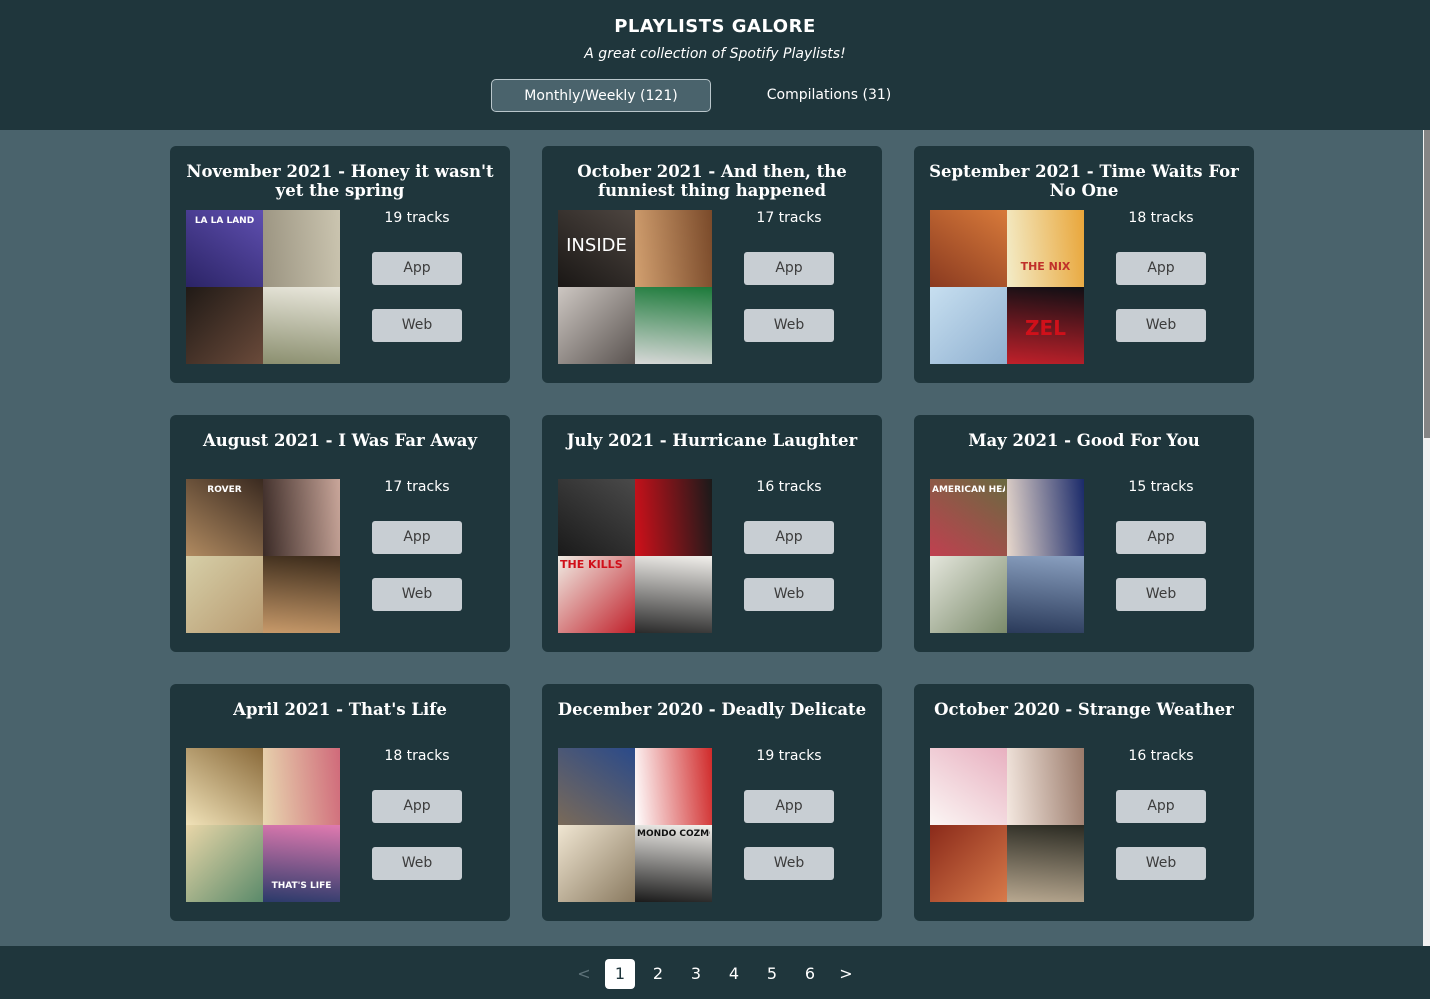 The width and height of the screenshot is (1430, 999). I want to click on album-cover-grid: THAT'S LIFE, so click(263, 825).